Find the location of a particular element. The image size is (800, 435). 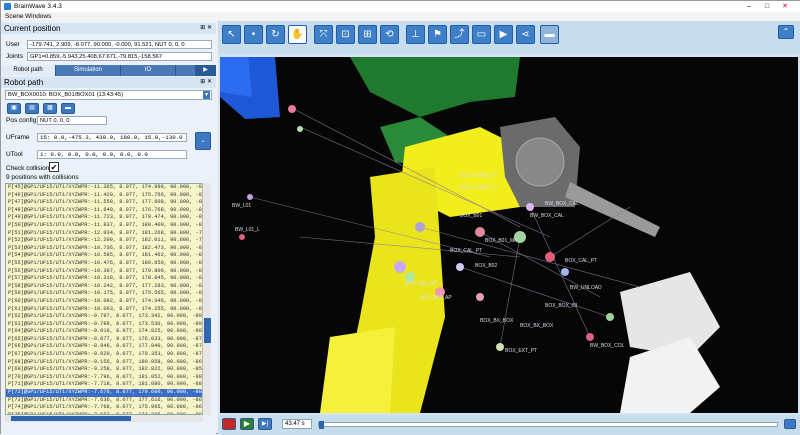

marker-icon: ⚑ is located at coordinates (437, 34).